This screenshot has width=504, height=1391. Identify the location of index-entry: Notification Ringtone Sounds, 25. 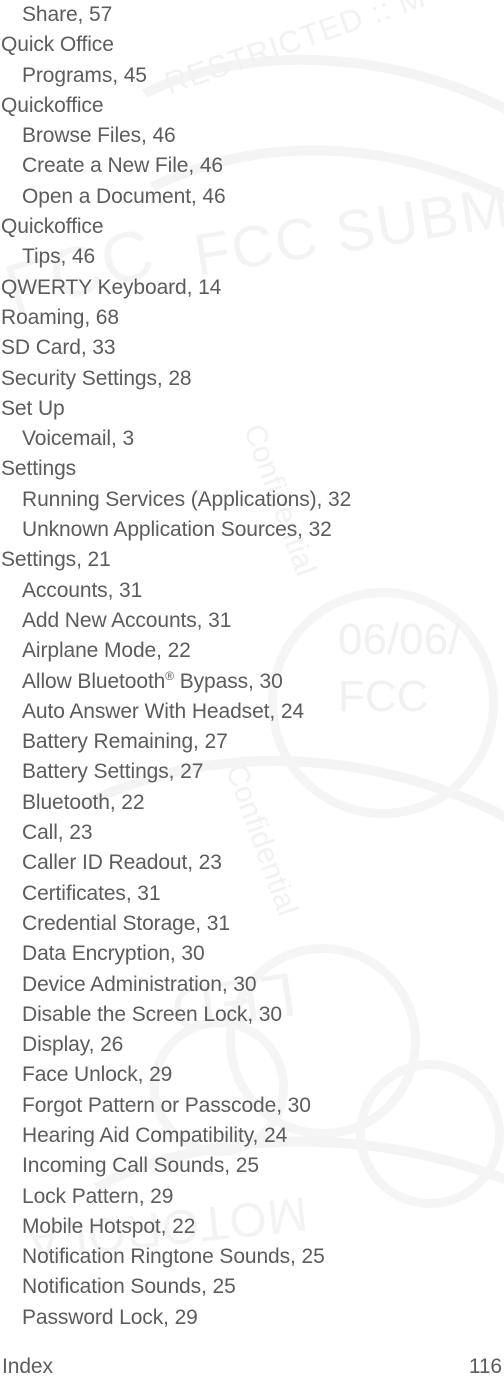
(173, 1257).